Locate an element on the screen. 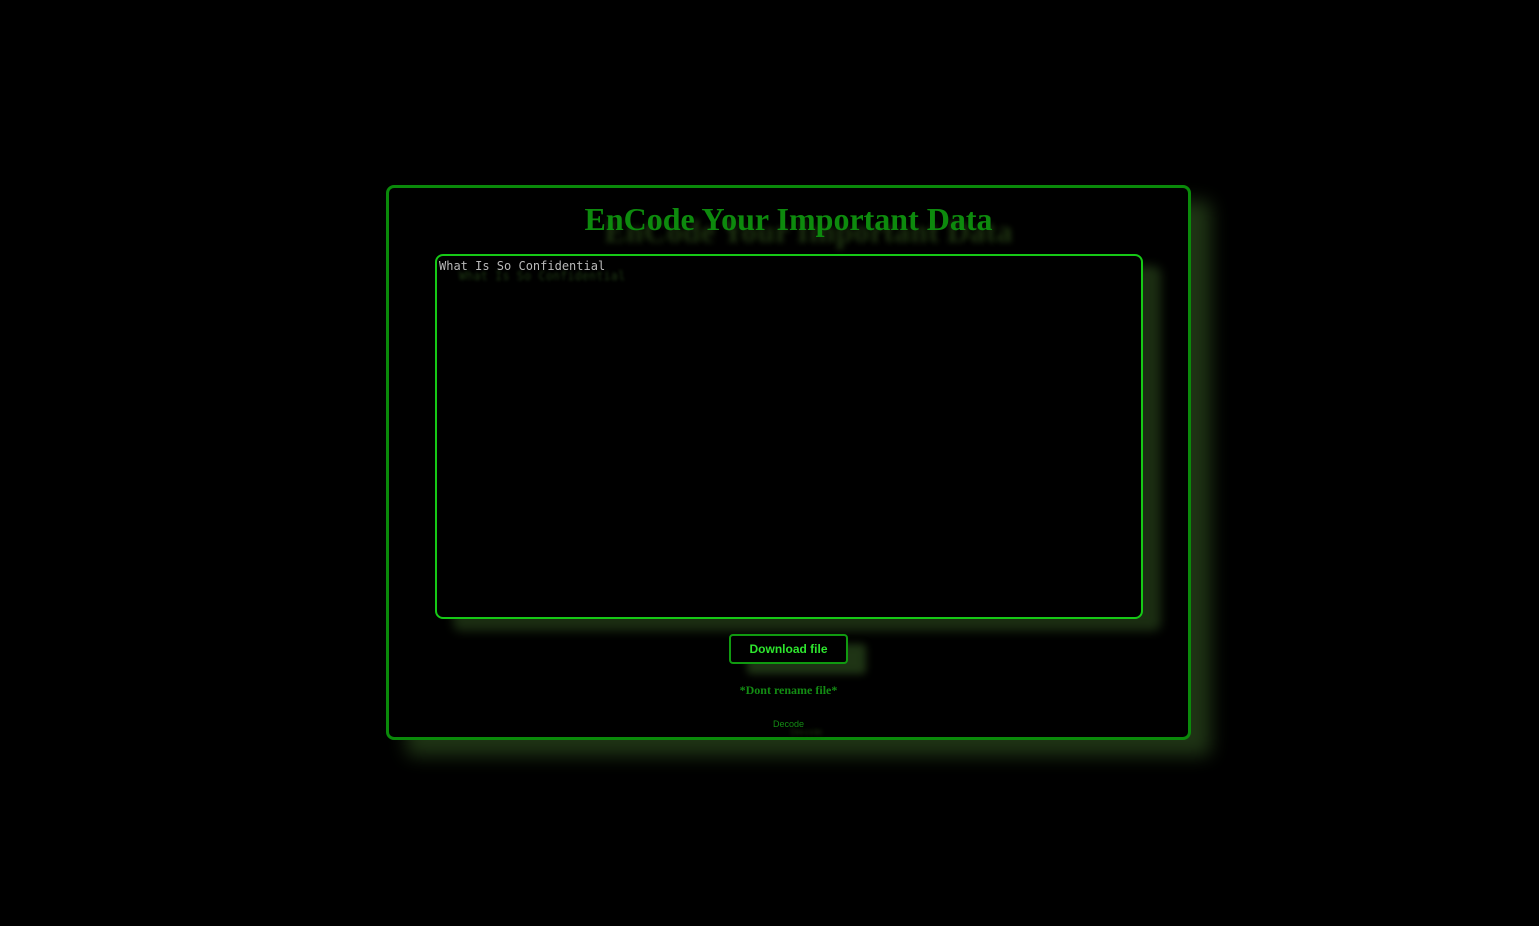 This screenshot has height=926, width=1539. decode-link-container: Decode is located at coordinates (788, 724).